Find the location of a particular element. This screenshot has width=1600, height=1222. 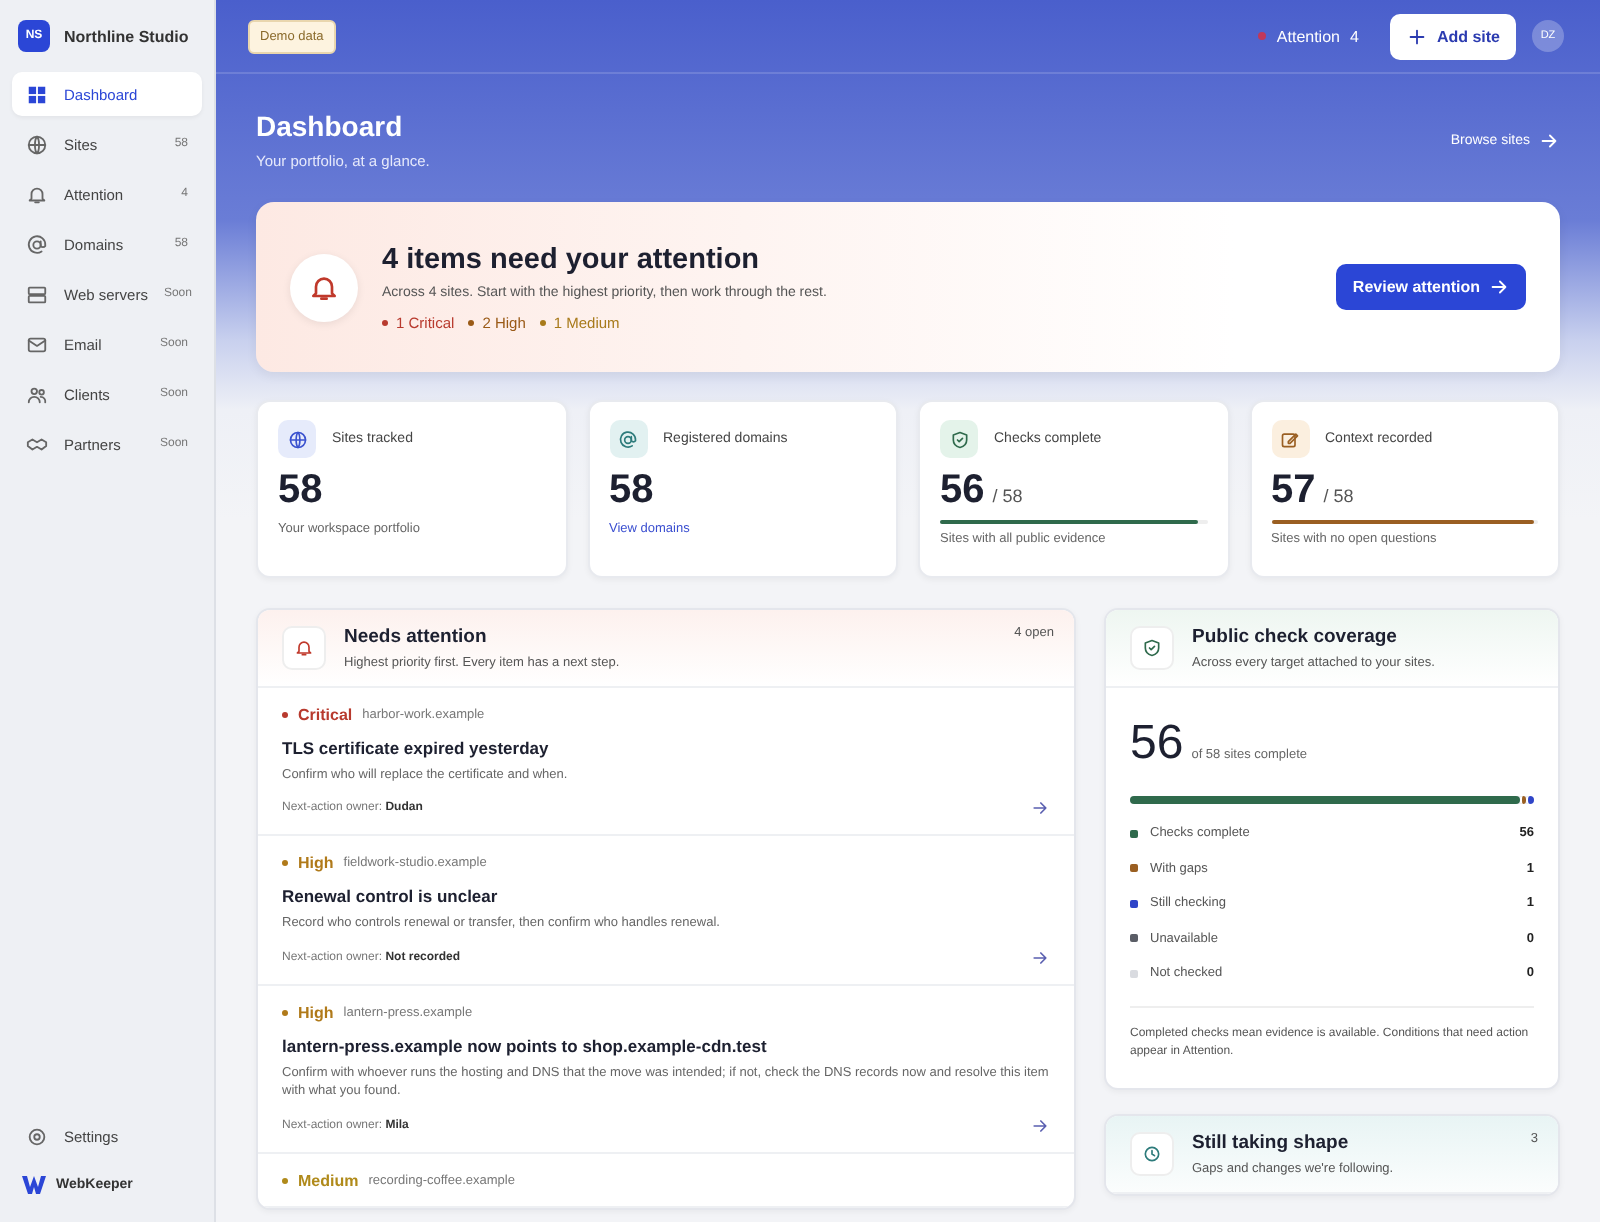

issue-title: lantern-press.example now points to shop.example-cdn.test is located at coordinates (525, 1045).